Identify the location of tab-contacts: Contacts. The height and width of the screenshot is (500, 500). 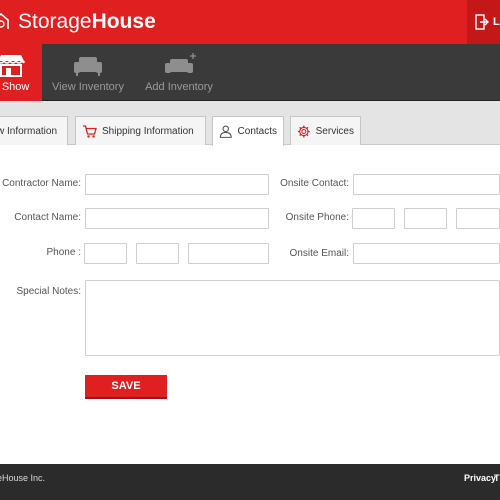
(248, 131).